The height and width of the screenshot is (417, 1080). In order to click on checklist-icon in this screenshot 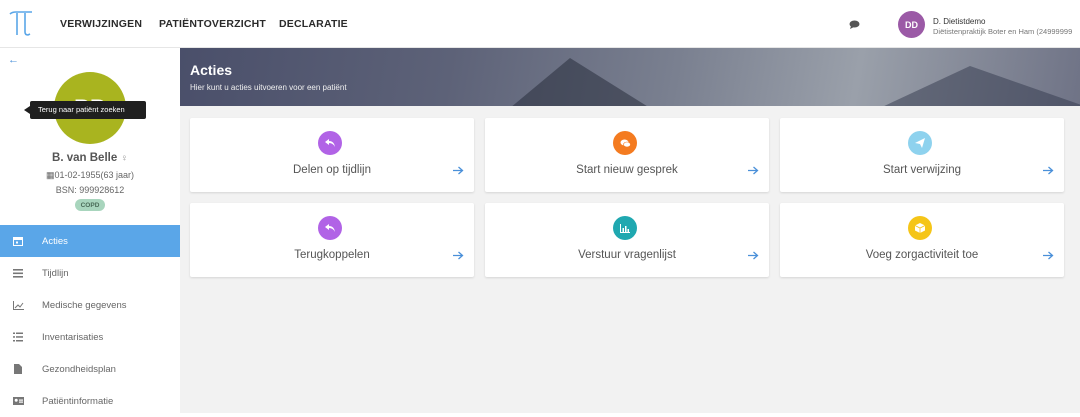, I will do `click(18, 337)`.